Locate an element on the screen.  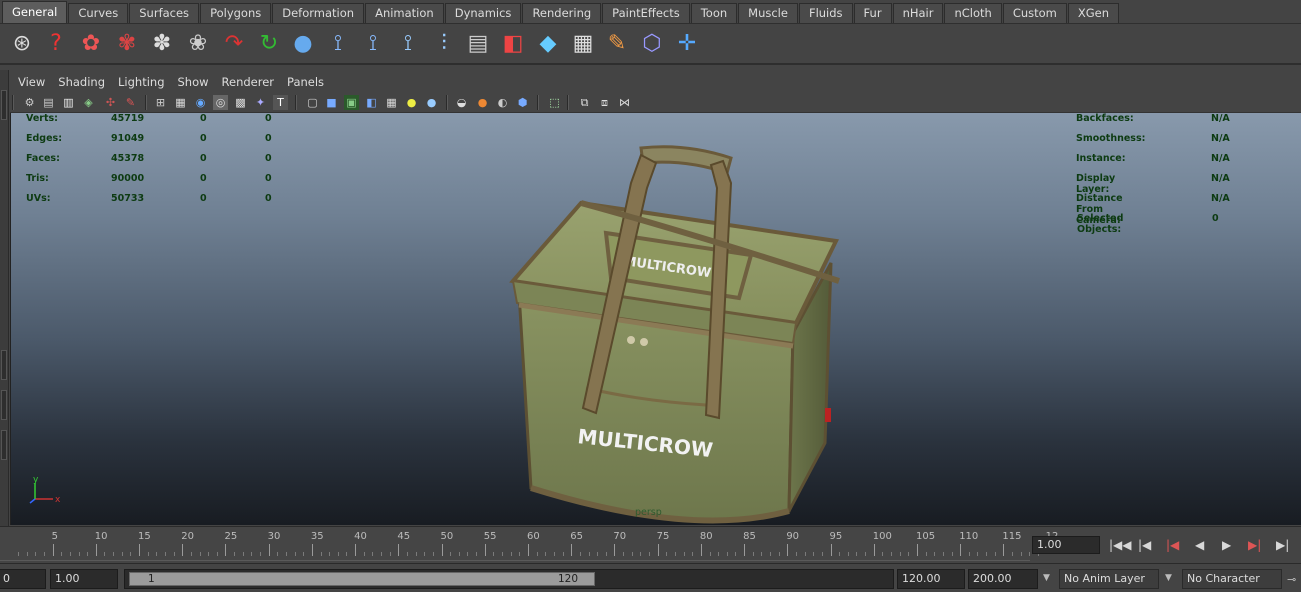
go-to-end-icon: ▶| is located at coordinates (1282, 545).